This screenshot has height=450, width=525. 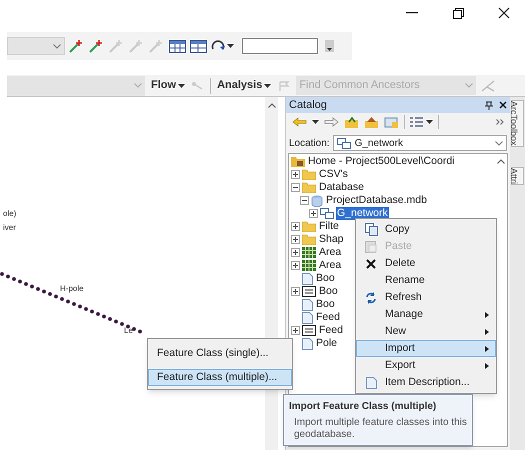 What do you see at coordinates (362, 213) in the screenshot?
I see `tree-item: G_network` at bounding box center [362, 213].